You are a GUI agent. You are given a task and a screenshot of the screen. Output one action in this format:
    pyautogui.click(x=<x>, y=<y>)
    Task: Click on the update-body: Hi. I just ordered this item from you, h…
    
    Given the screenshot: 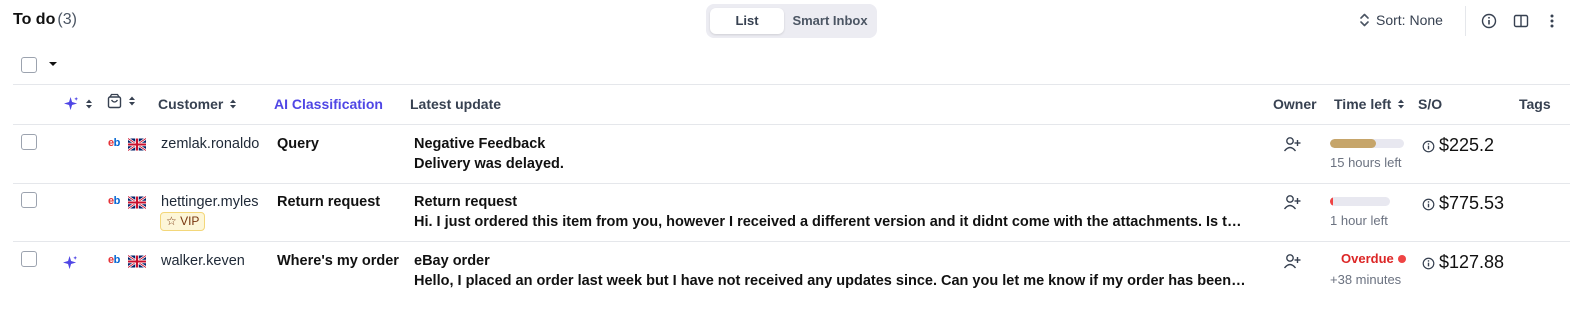 What is the action you would take?
    pyautogui.click(x=832, y=222)
    